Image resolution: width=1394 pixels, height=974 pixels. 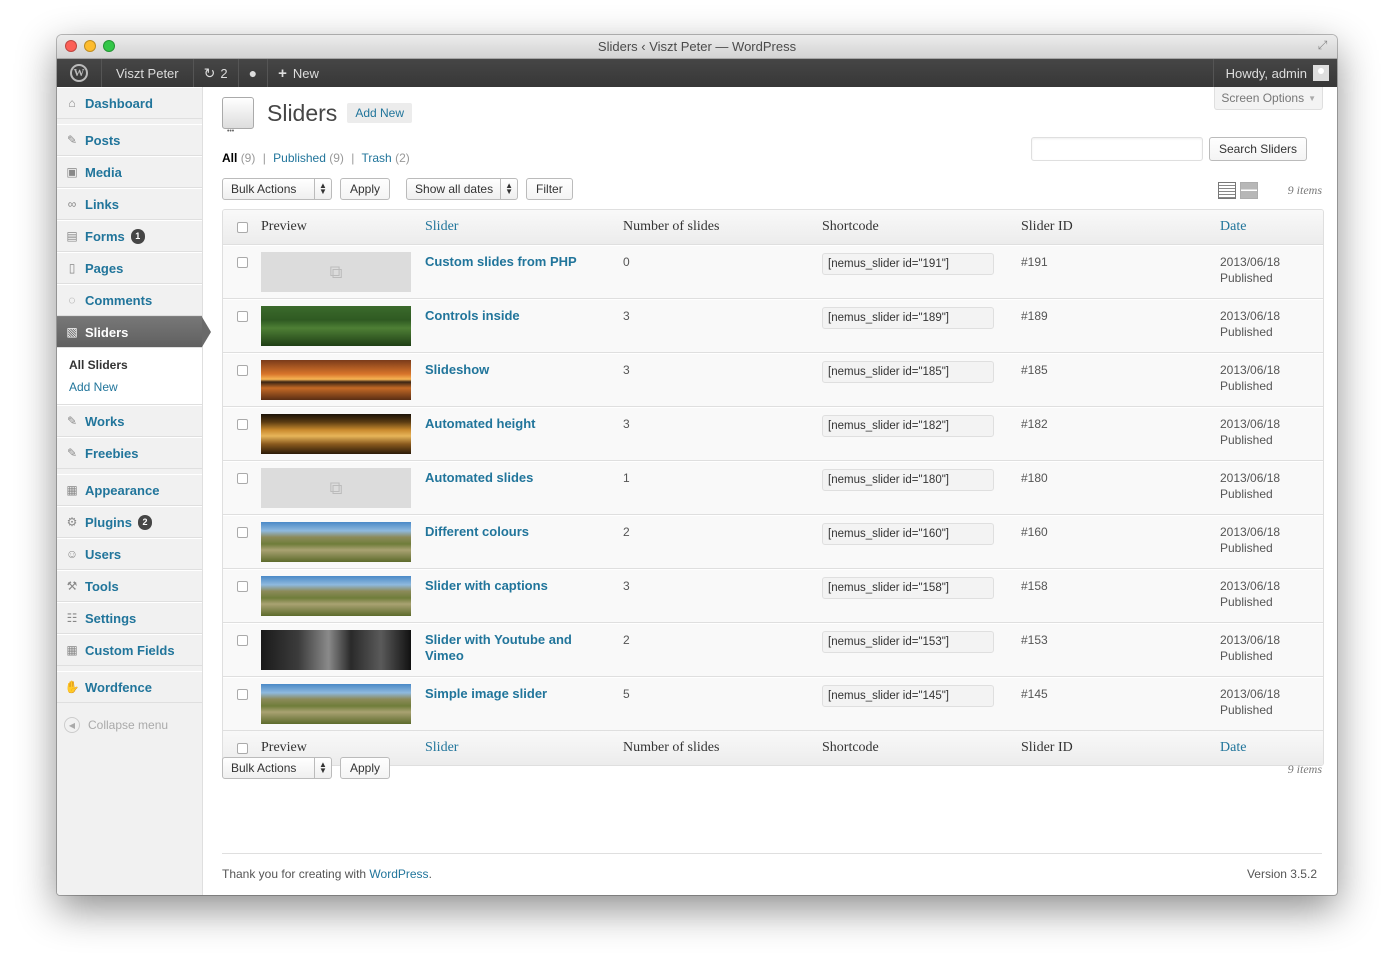 I want to click on sidebar-item-forms: ▤ Forms 1, so click(x=129, y=236).